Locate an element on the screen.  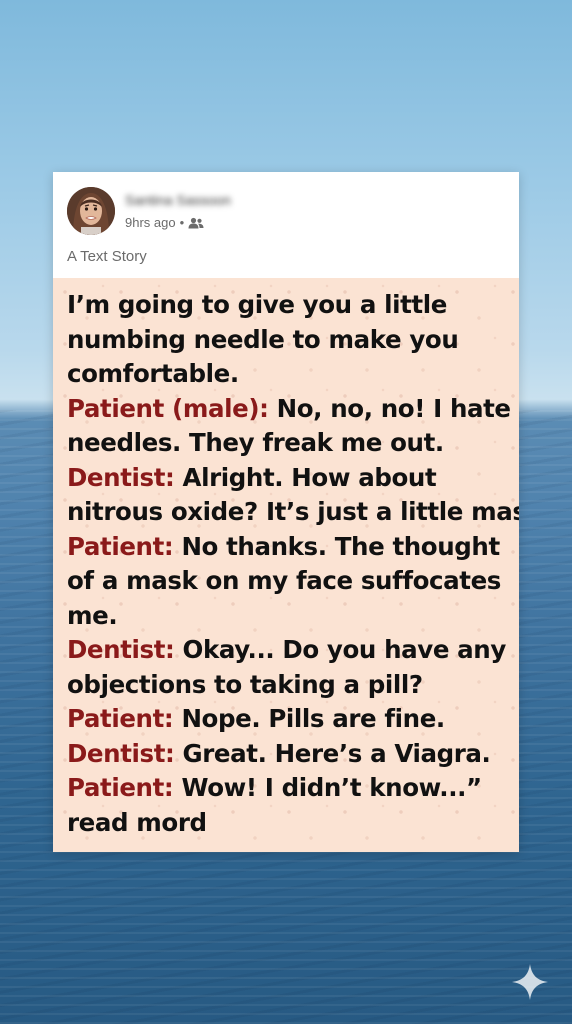
speaker-label: Patient (male): is located at coordinates (168, 408).